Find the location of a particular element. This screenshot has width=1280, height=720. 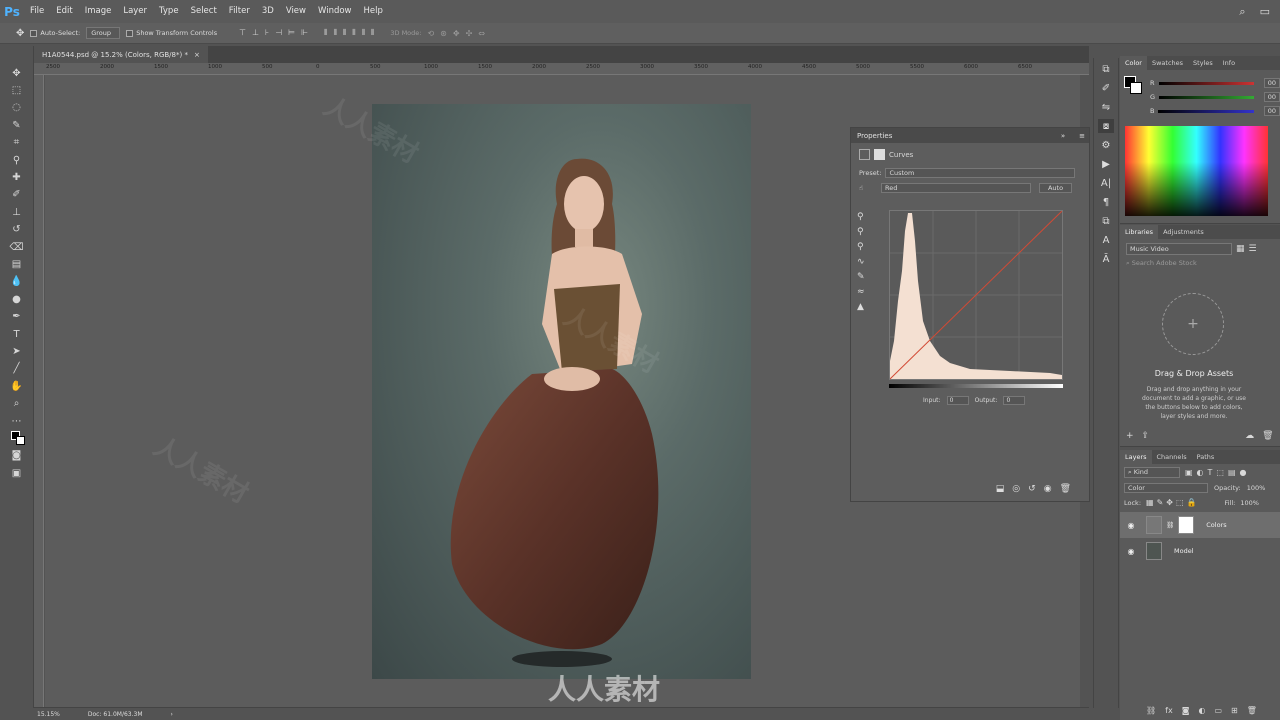

history-brush-icon: ↺ is located at coordinates (17, 230).